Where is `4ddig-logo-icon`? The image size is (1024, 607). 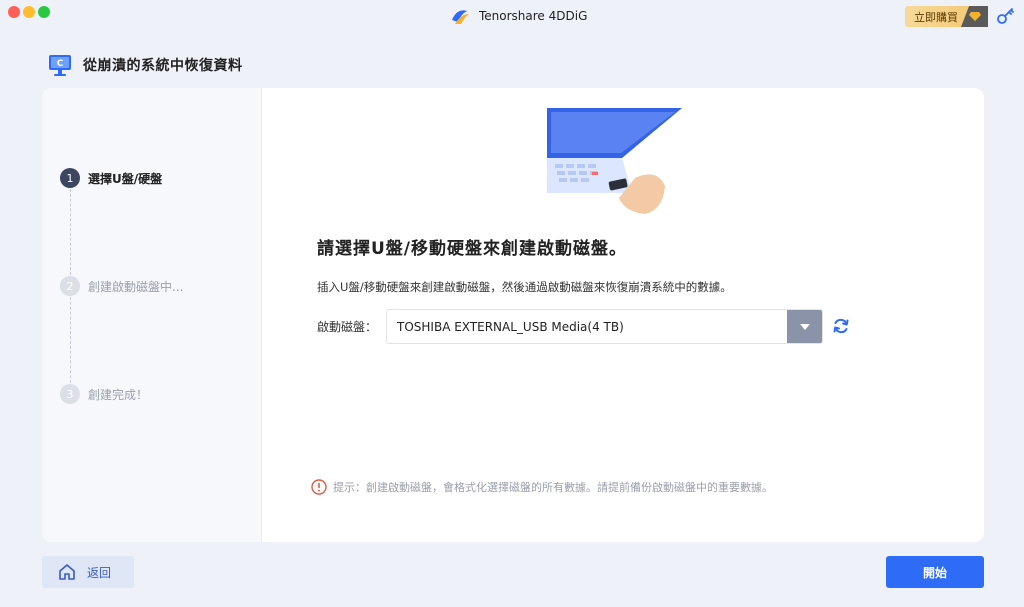 4ddig-logo-icon is located at coordinates (460, 17).